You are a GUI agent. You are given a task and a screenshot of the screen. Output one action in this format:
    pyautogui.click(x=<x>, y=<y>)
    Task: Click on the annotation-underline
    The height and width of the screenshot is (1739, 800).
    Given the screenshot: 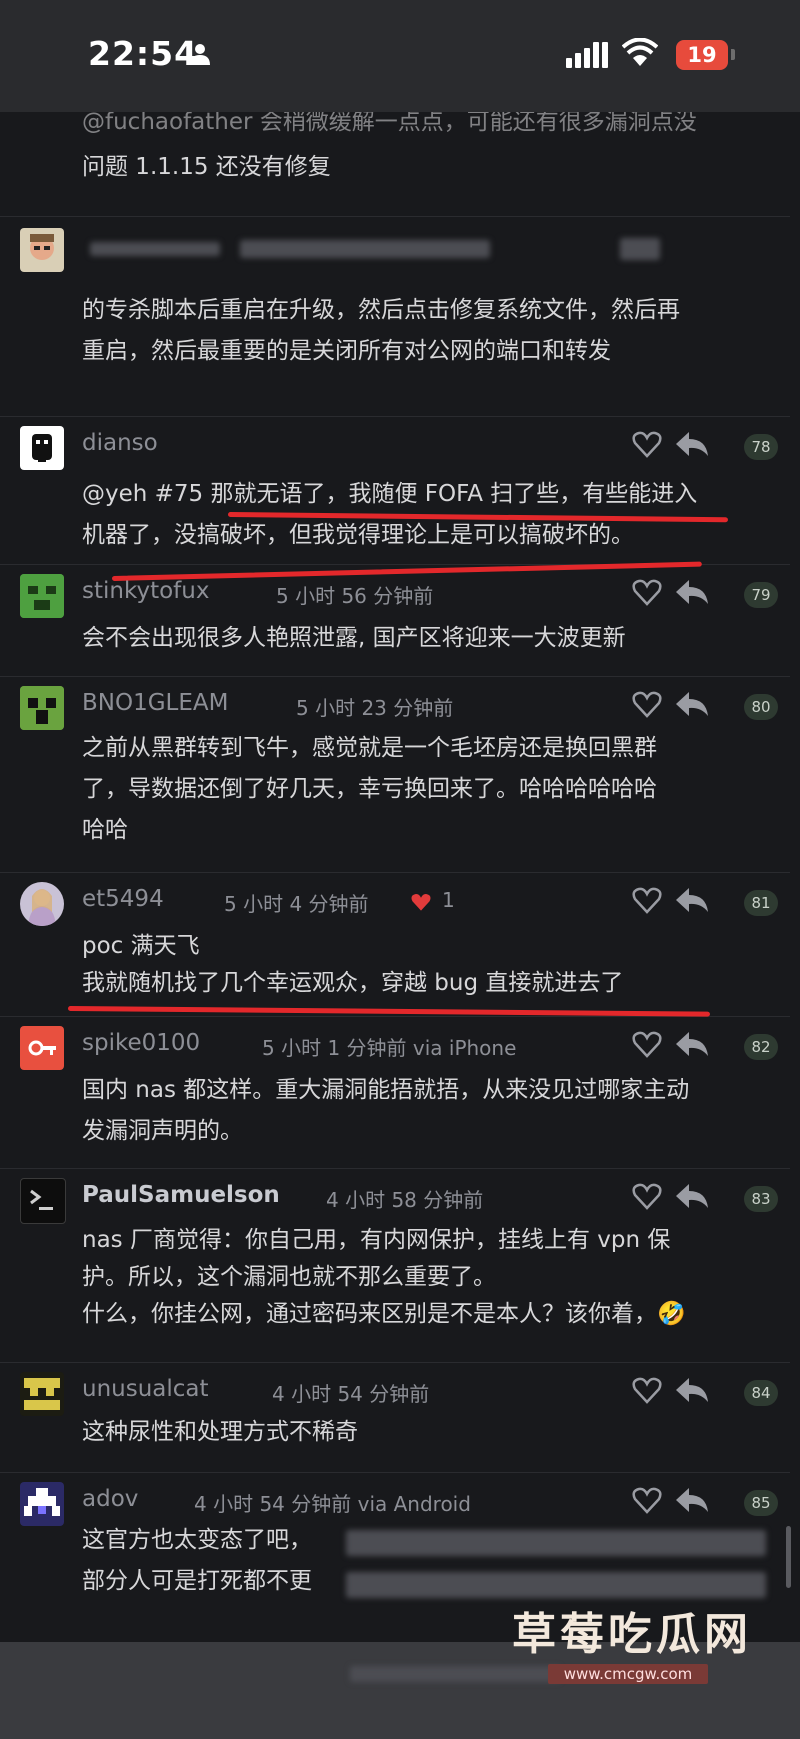 What is the action you would take?
    pyautogui.click(x=388, y=1011)
    